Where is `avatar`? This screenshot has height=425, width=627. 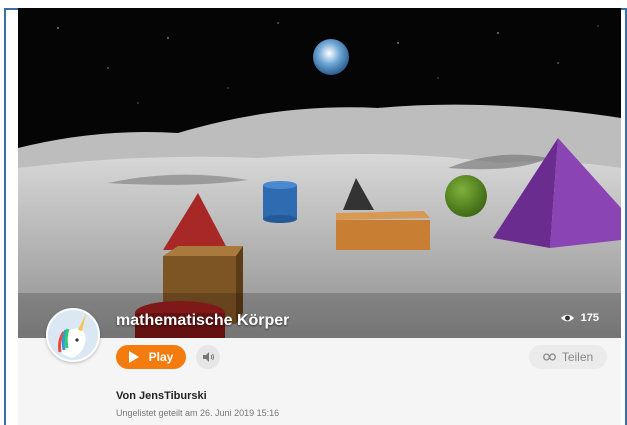 avatar is located at coordinates (73, 335).